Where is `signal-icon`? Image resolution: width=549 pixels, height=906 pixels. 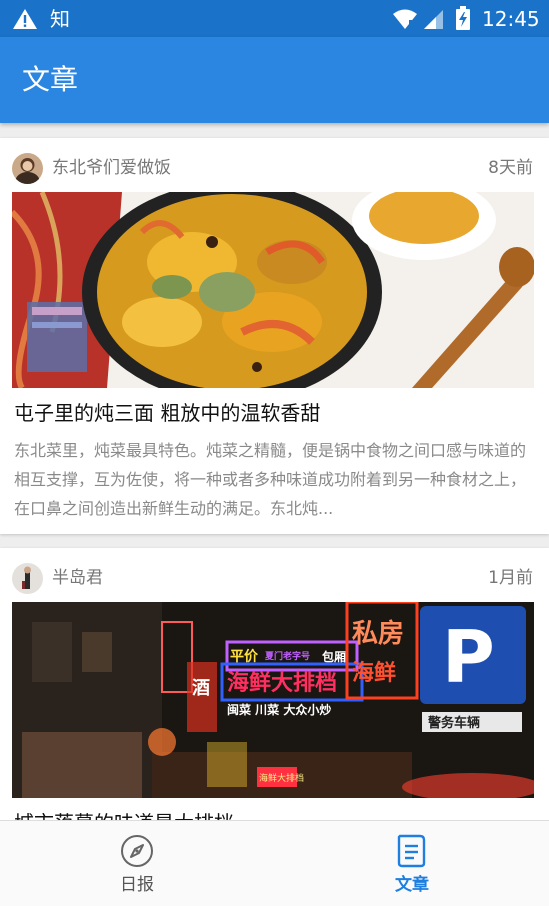 signal-icon is located at coordinates (433, 19).